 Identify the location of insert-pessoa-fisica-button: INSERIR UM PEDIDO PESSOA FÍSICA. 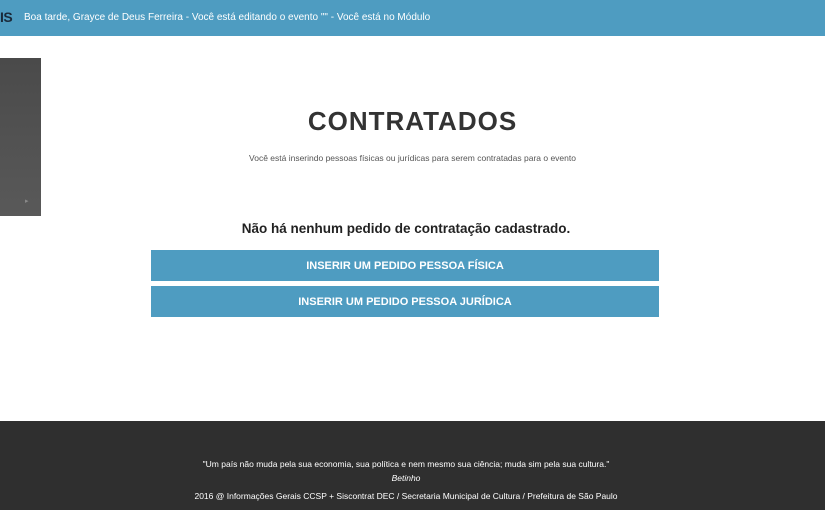
(405, 265).